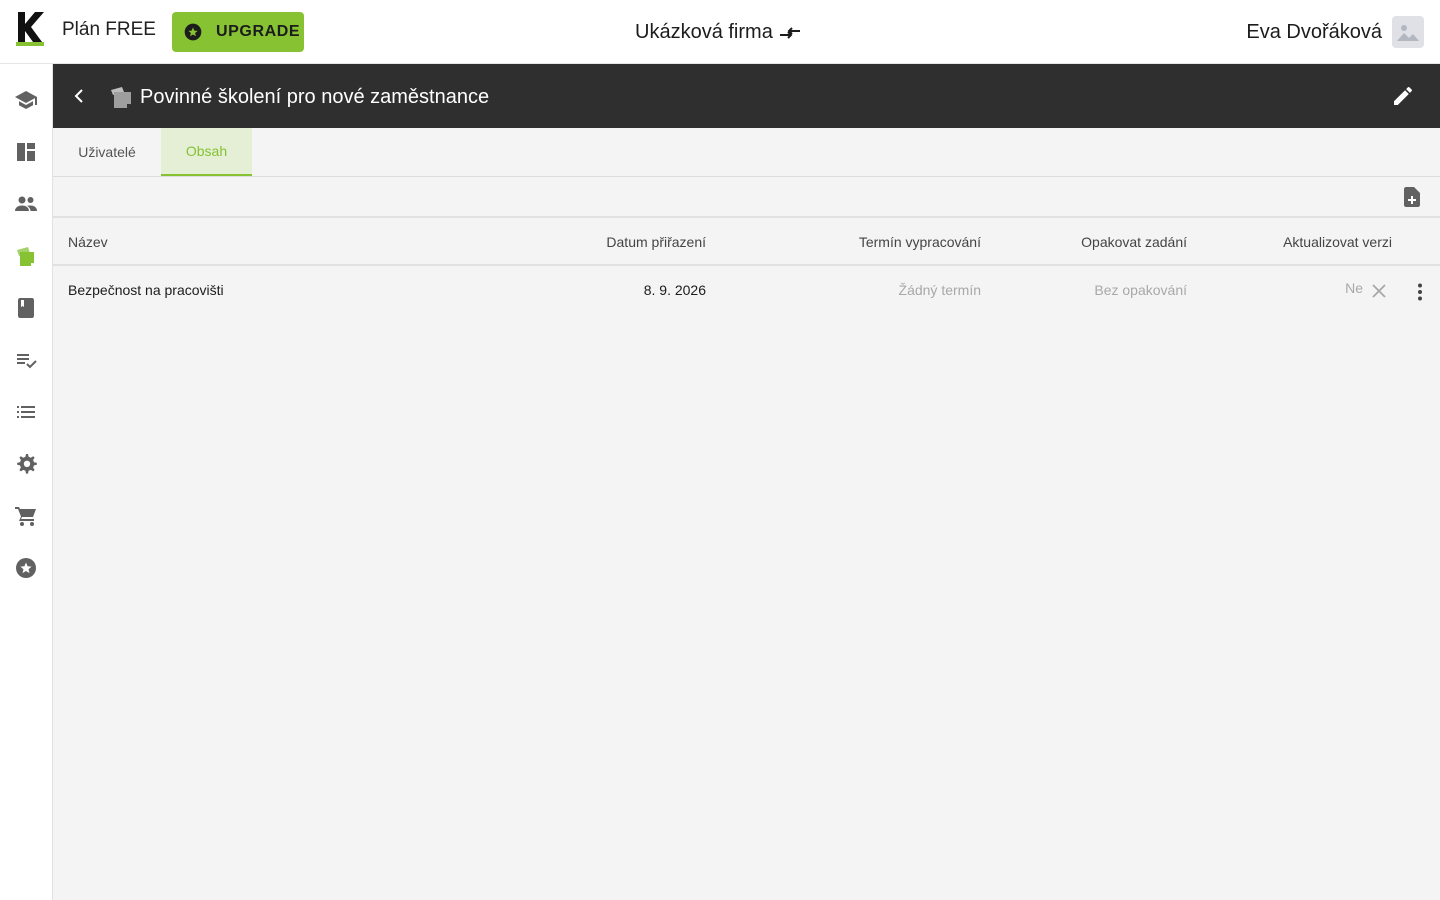  What do you see at coordinates (146, 290) in the screenshot?
I see `row-name: Bezpečnost na pracovišti` at bounding box center [146, 290].